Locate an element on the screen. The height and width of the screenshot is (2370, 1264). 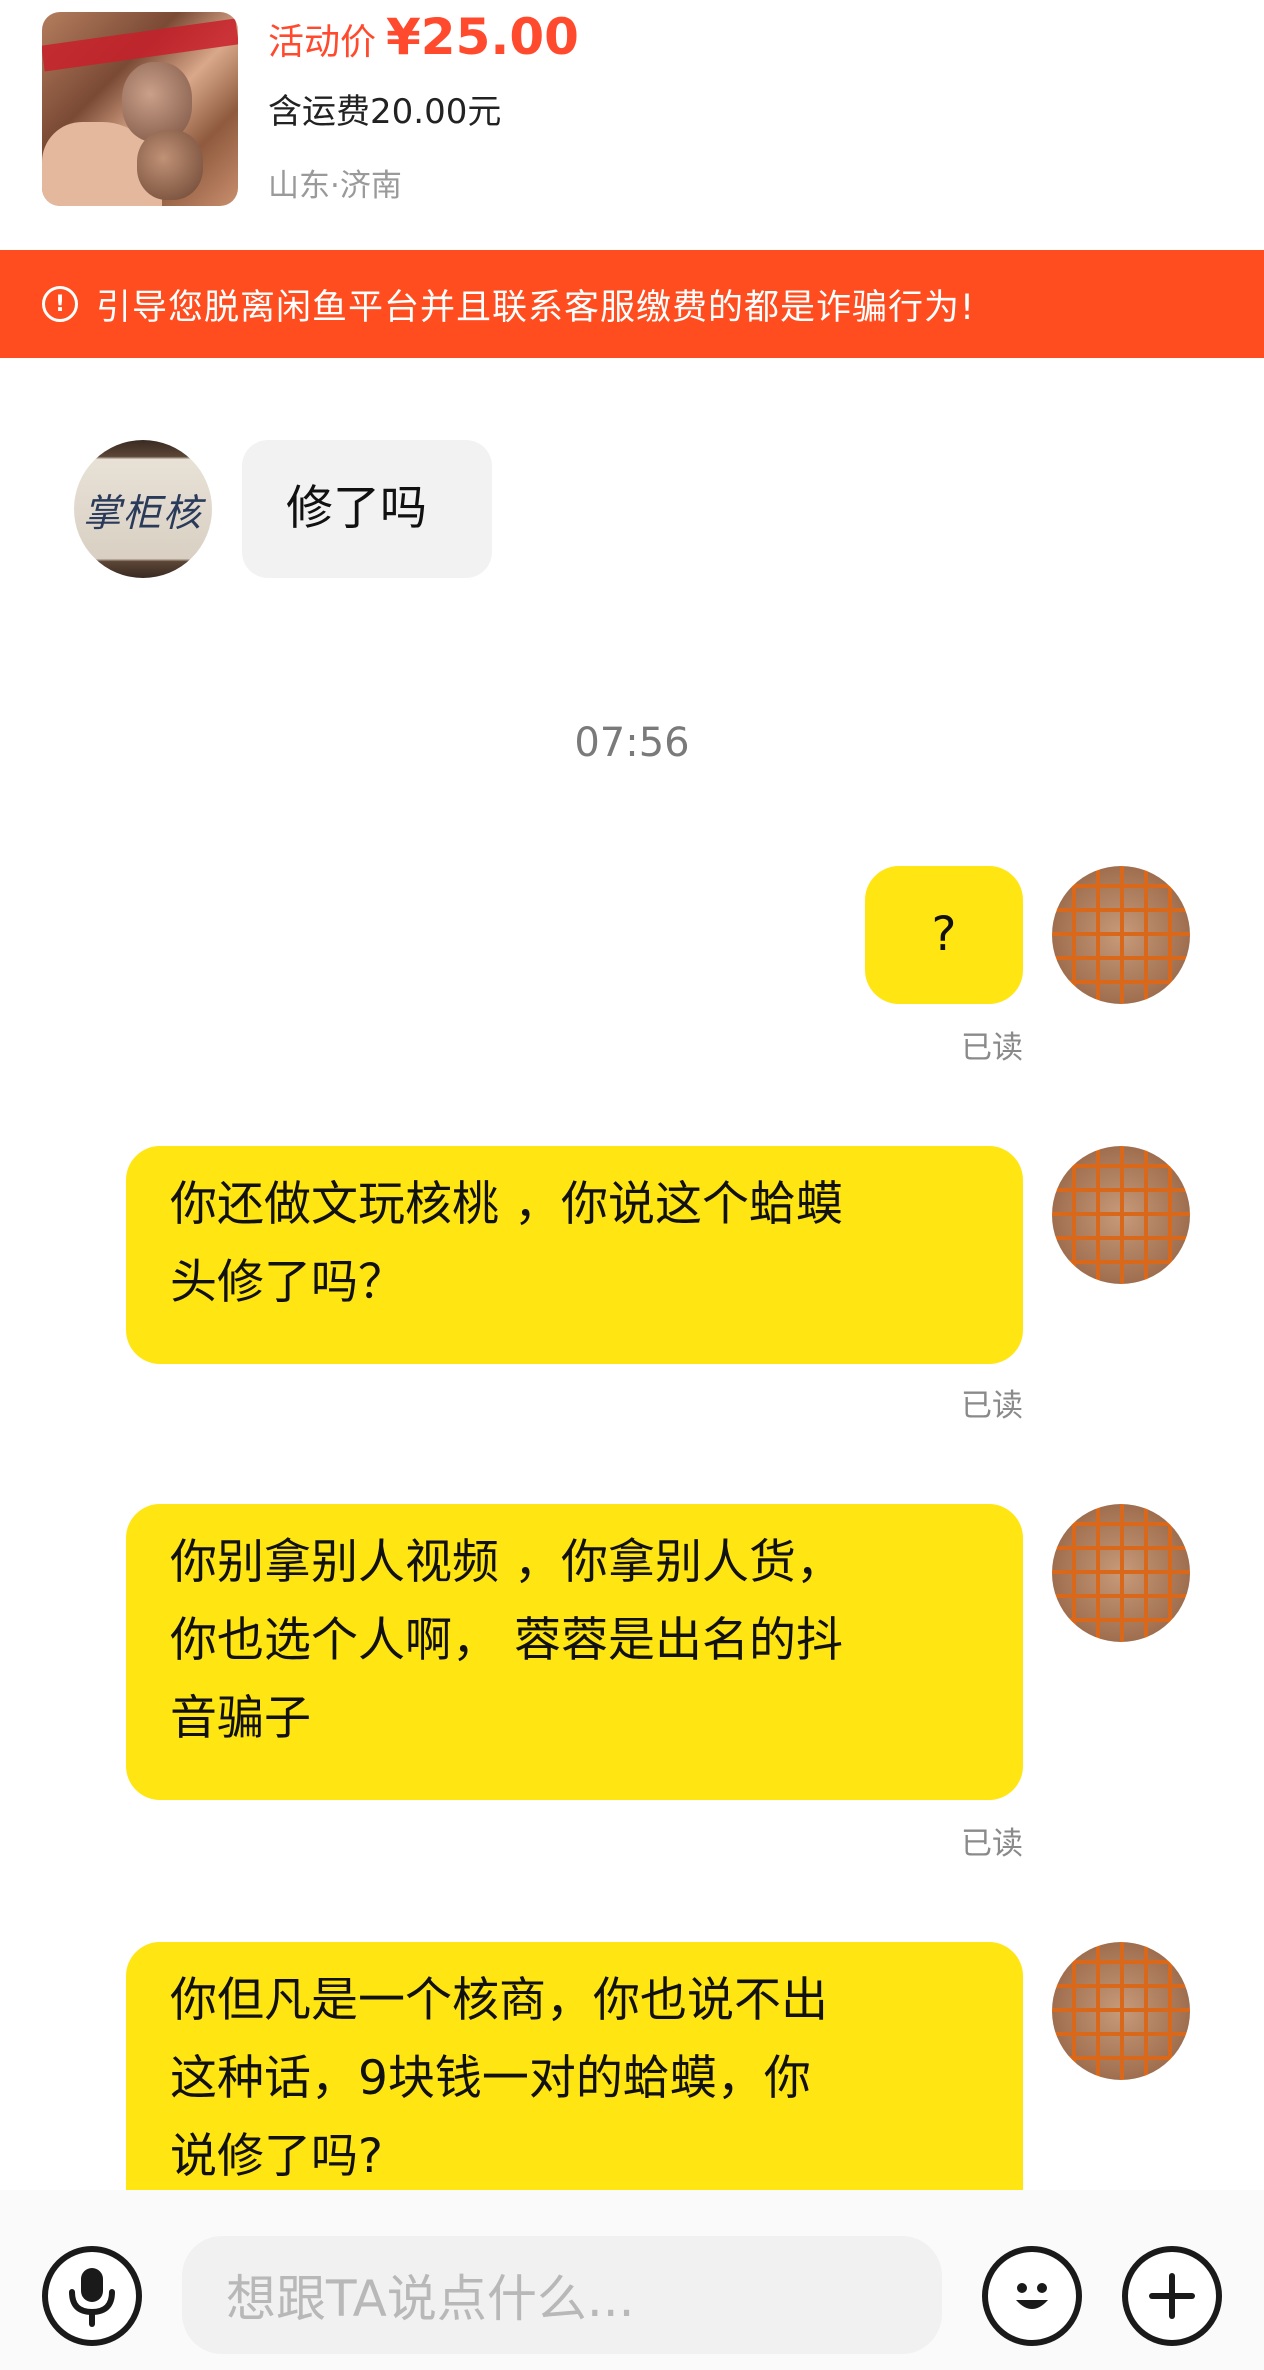
message-bubble-sent: ? is located at coordinates (944, 935).